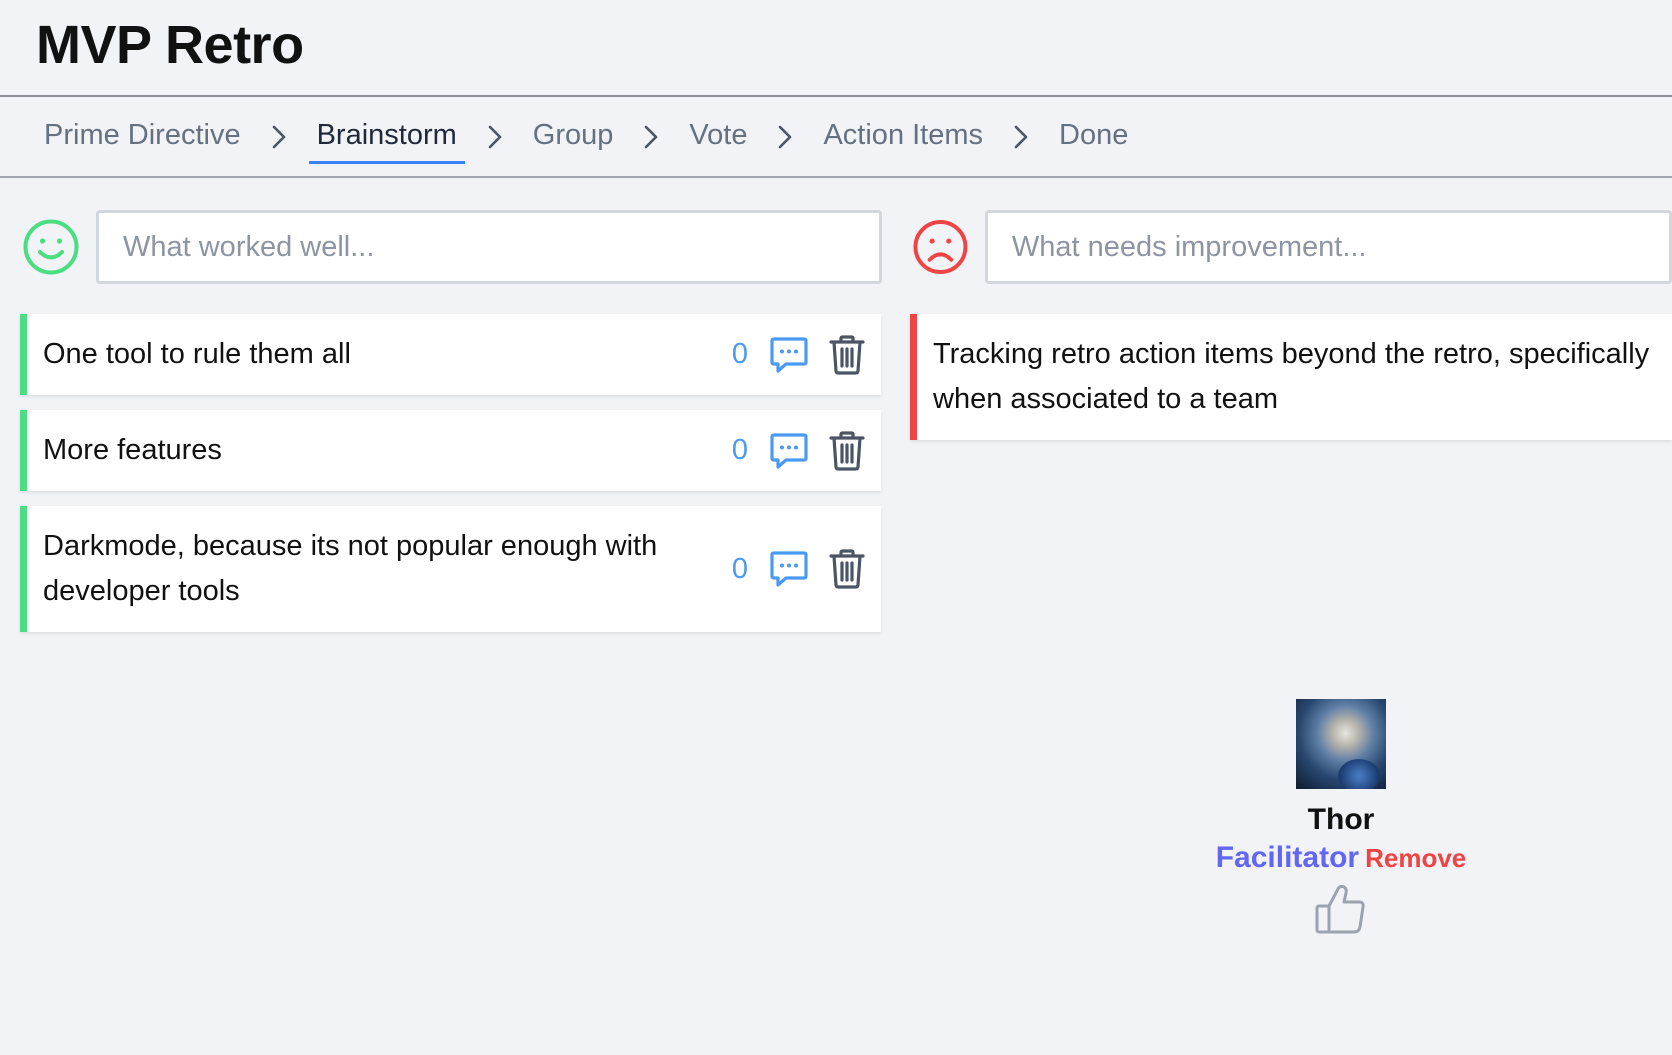 The image size is (1672, 1055). What do you see at coordinates (197, 354) in the screenshot?
I see `card-text: One tool to rule them all` at bounding box center [197, 354].